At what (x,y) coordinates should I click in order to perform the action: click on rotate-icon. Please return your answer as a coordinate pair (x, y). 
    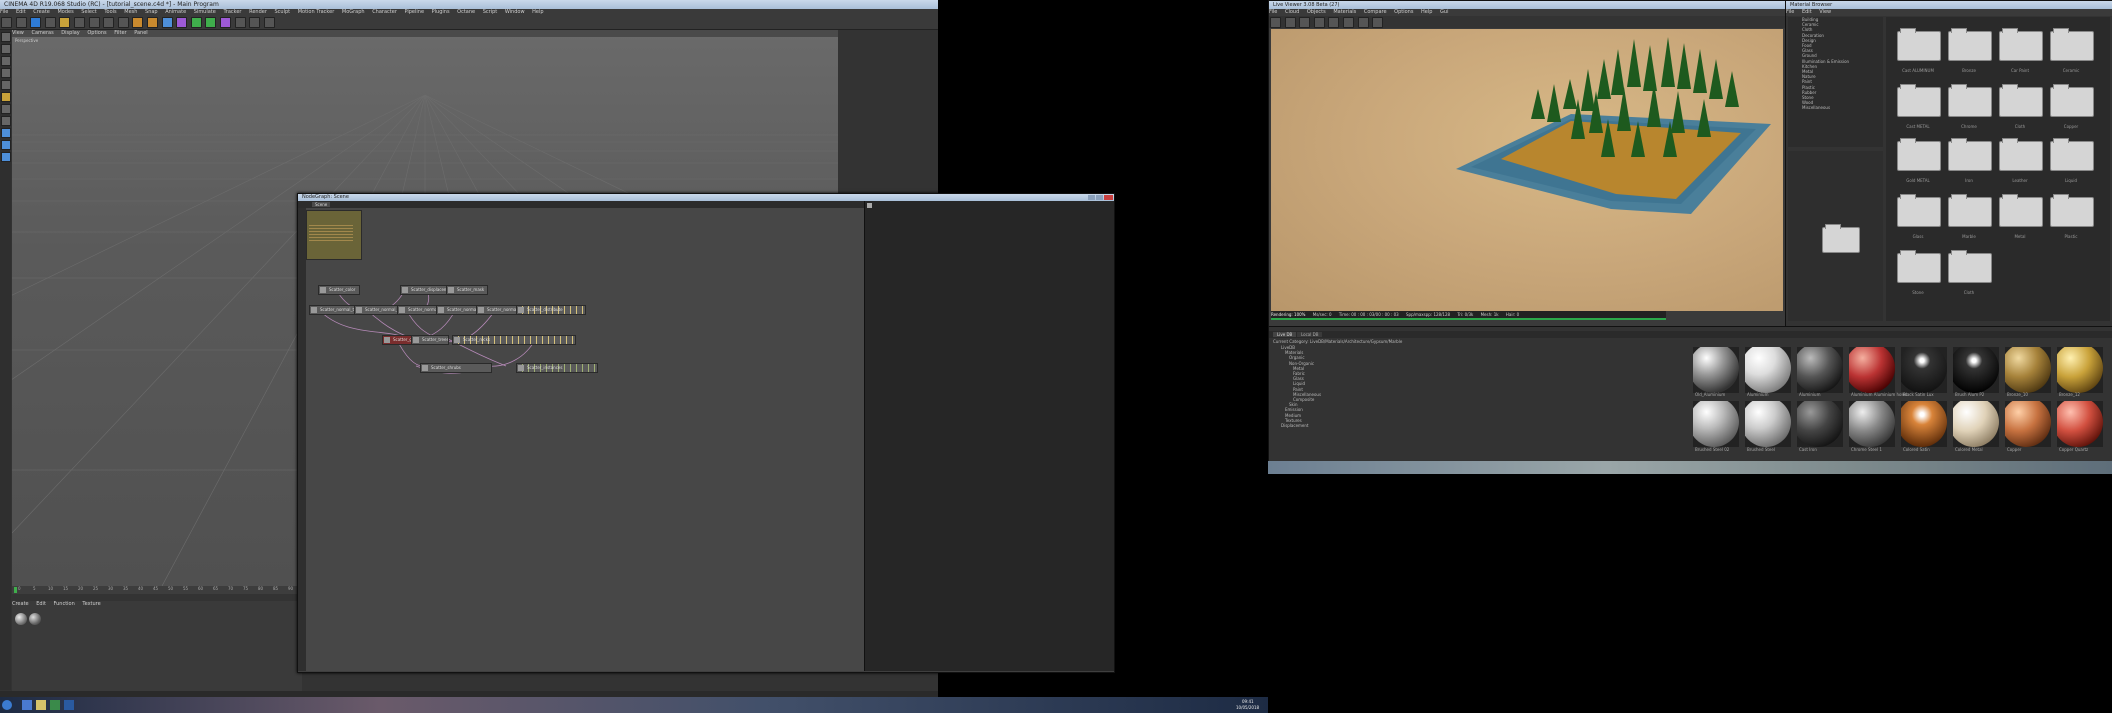
    Looking at the image, I should click on (79, 22).